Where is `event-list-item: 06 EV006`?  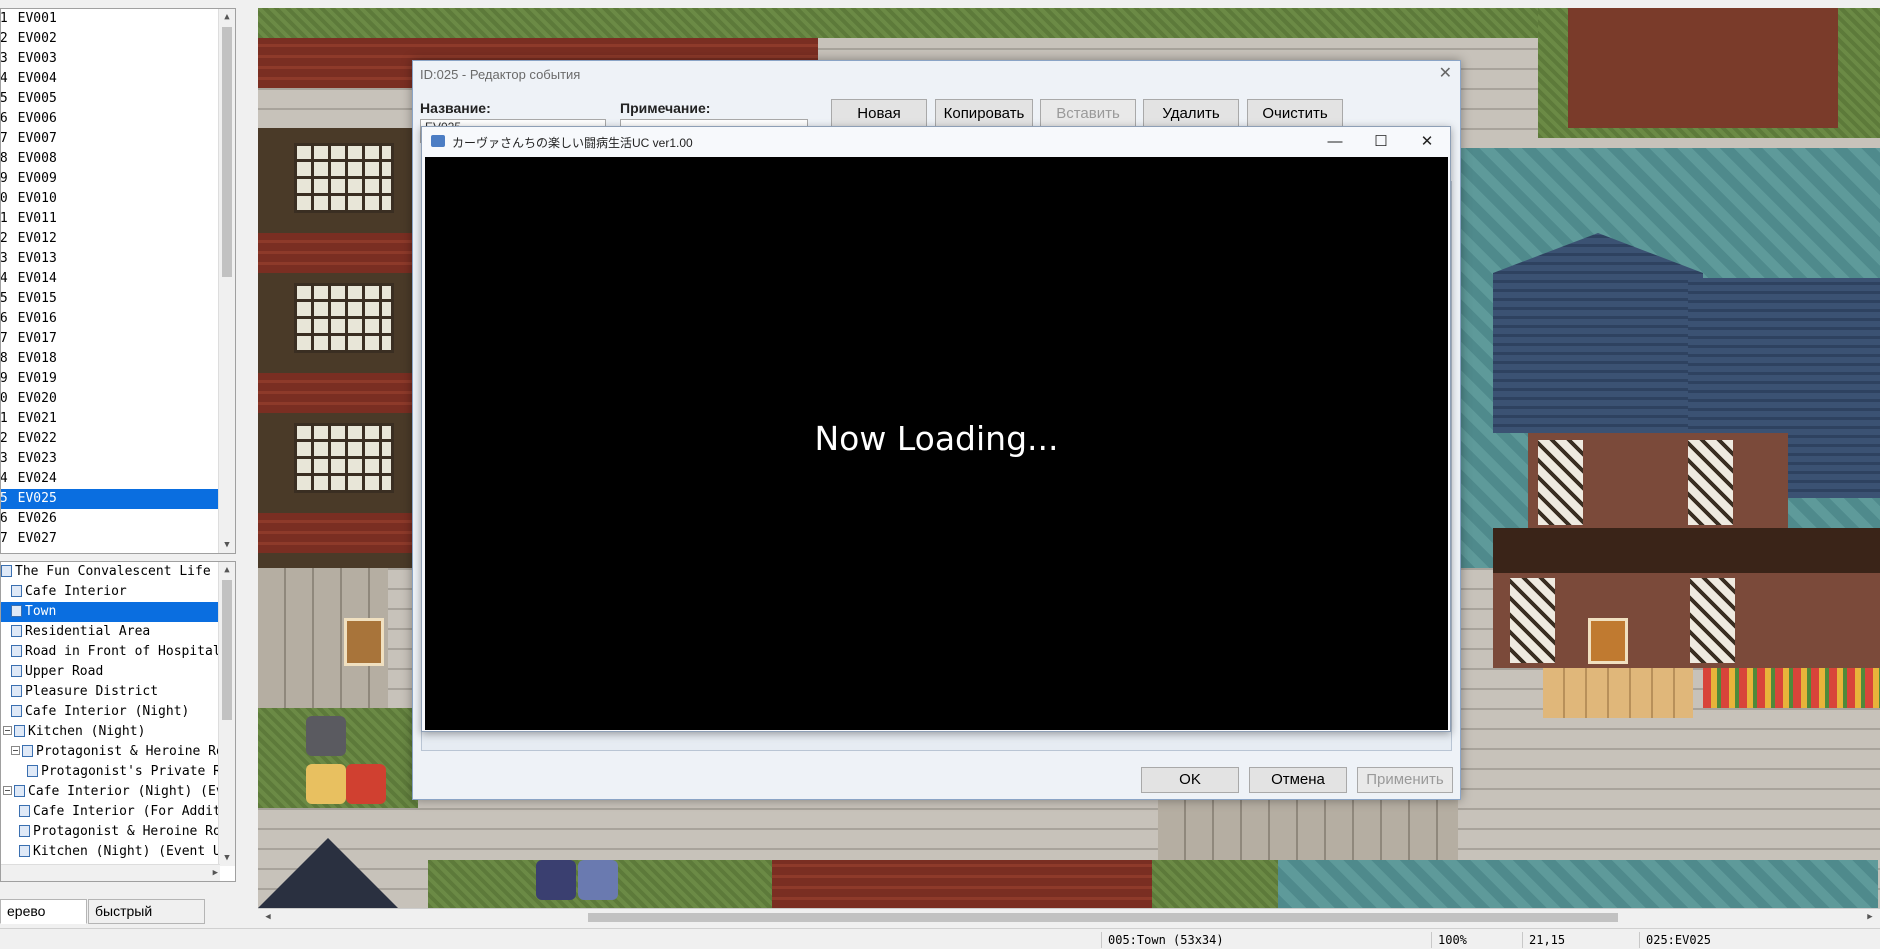 event-list-item: 06 EV006 is located at coordinates (118, 119).